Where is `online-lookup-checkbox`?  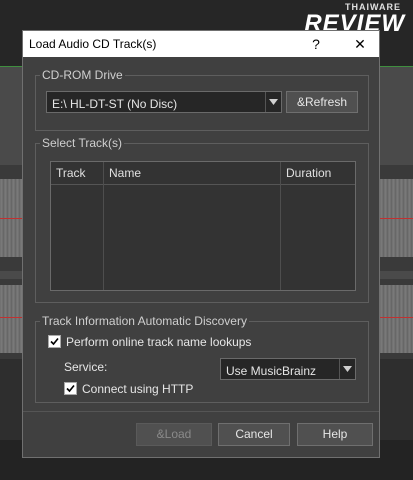
online-lookup-checkbox is located at coordinates (54, 341).